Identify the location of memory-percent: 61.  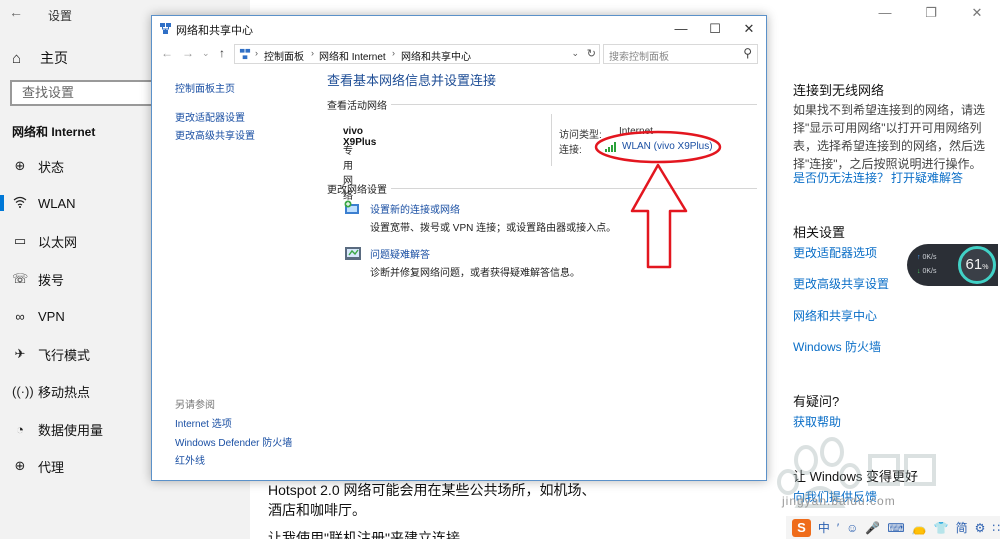
(974, 264).